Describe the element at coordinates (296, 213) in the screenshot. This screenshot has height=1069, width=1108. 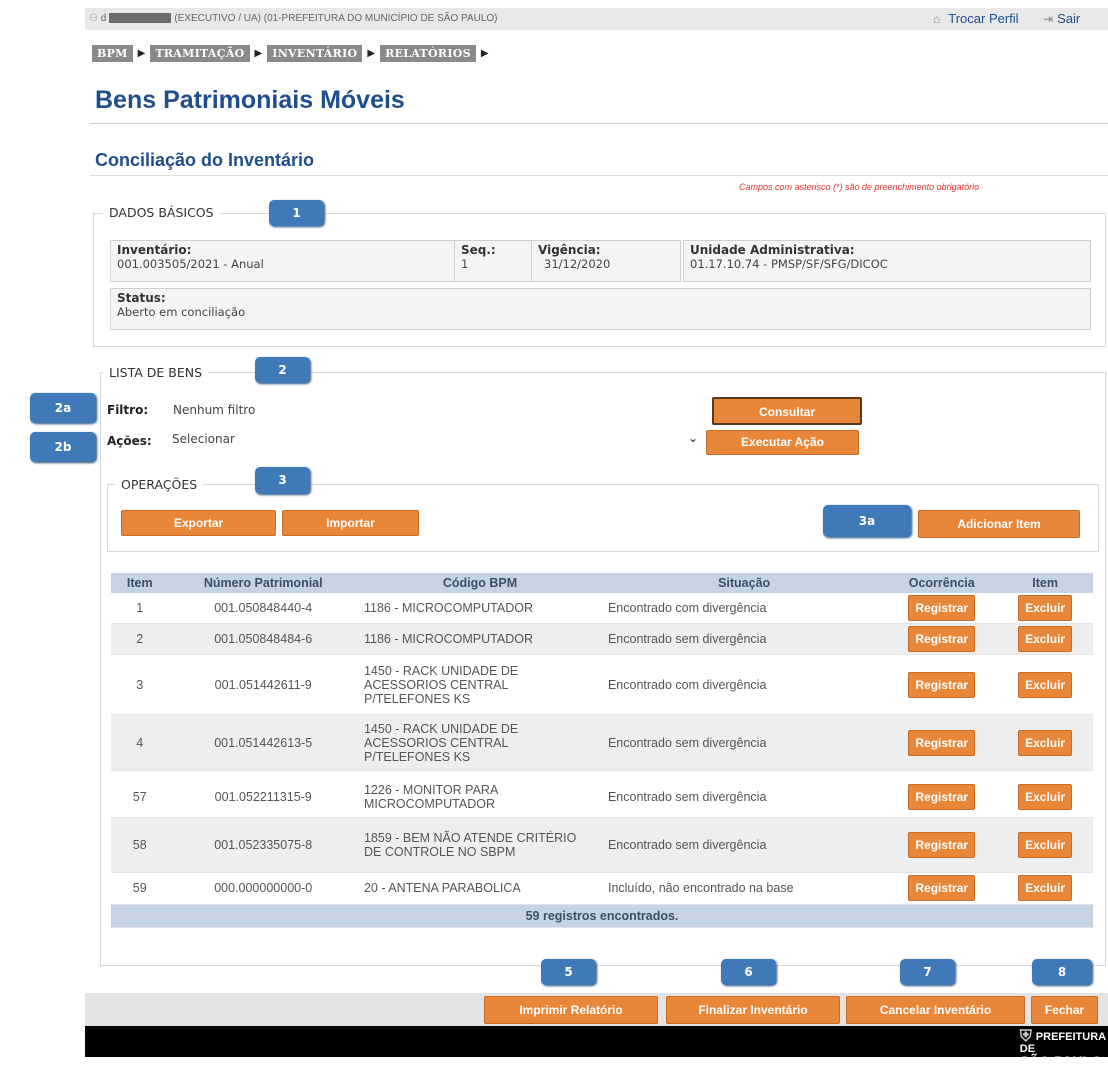
I see `callout-badge-1: 1` at that location.